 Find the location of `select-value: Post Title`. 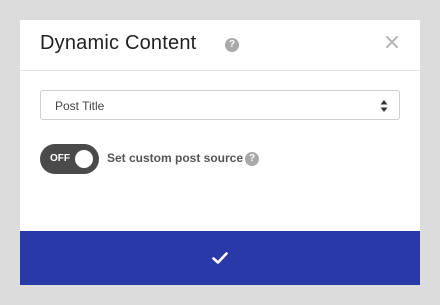

select-value: Post Title is located at coordinates (80, 106).